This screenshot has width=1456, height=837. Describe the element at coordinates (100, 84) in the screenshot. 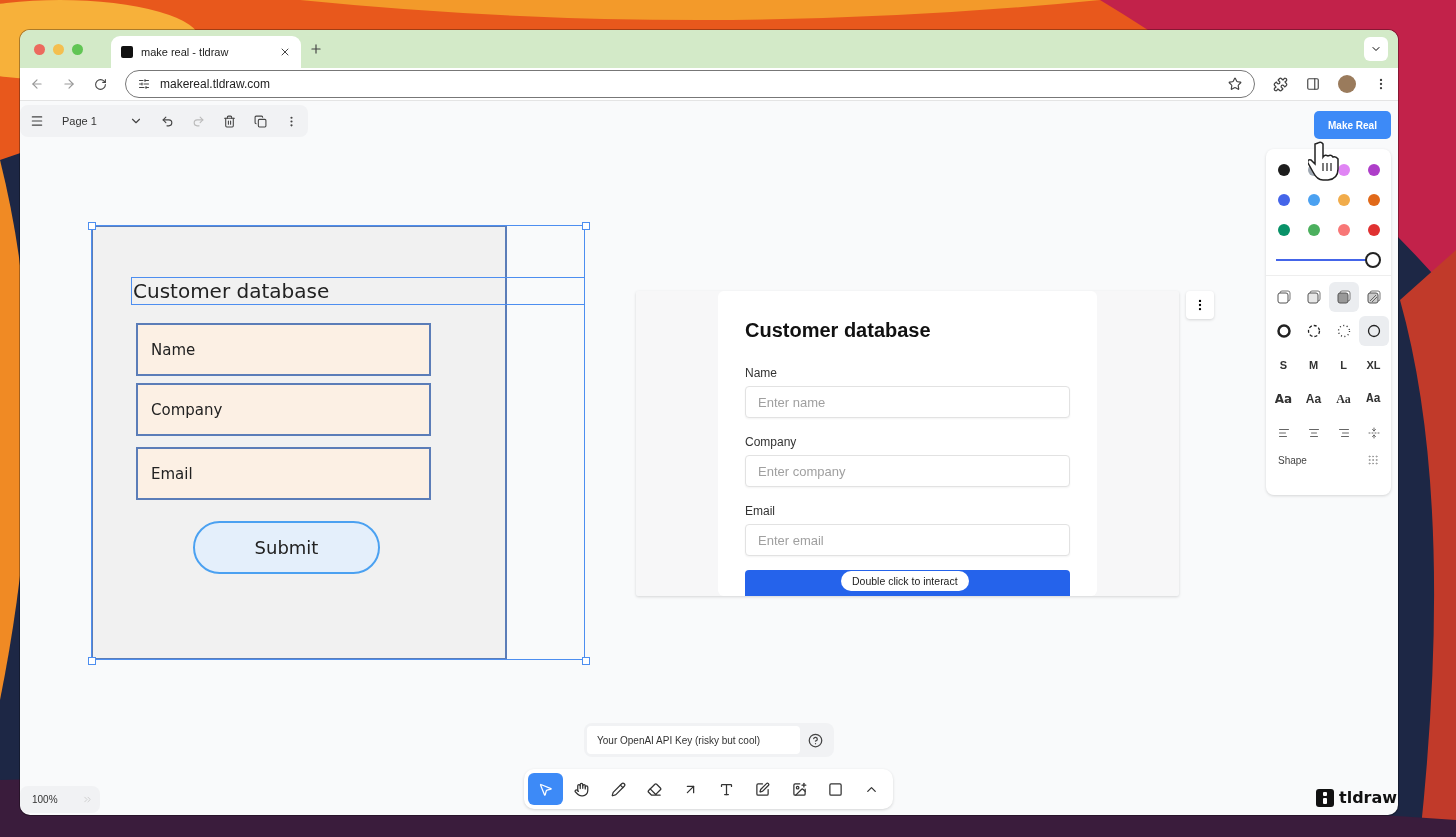

I see `reload-icon` at that location.